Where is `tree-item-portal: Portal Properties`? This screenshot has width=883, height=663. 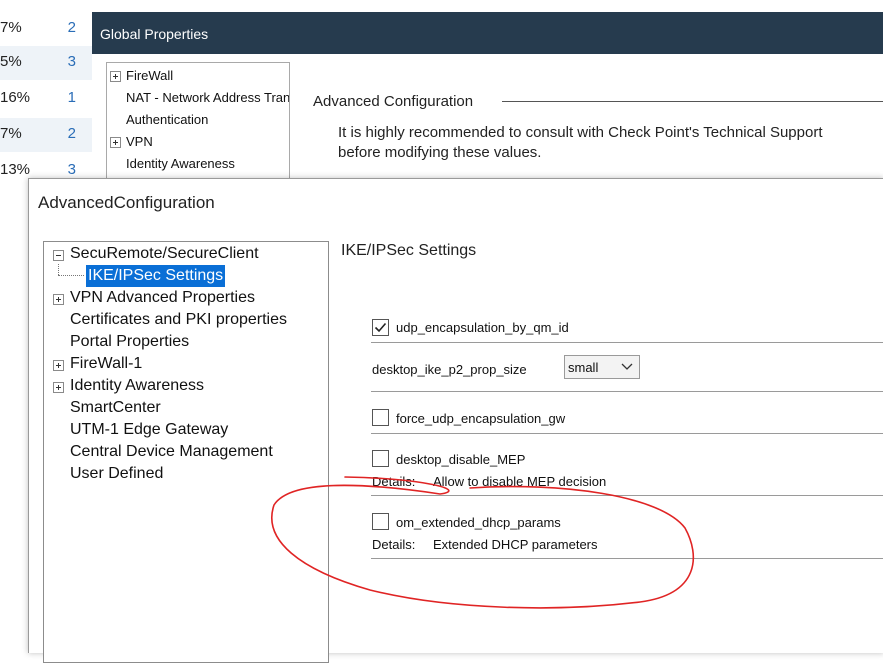
tree-item-portal: Portal Properties is located at coordinates (129, 342).